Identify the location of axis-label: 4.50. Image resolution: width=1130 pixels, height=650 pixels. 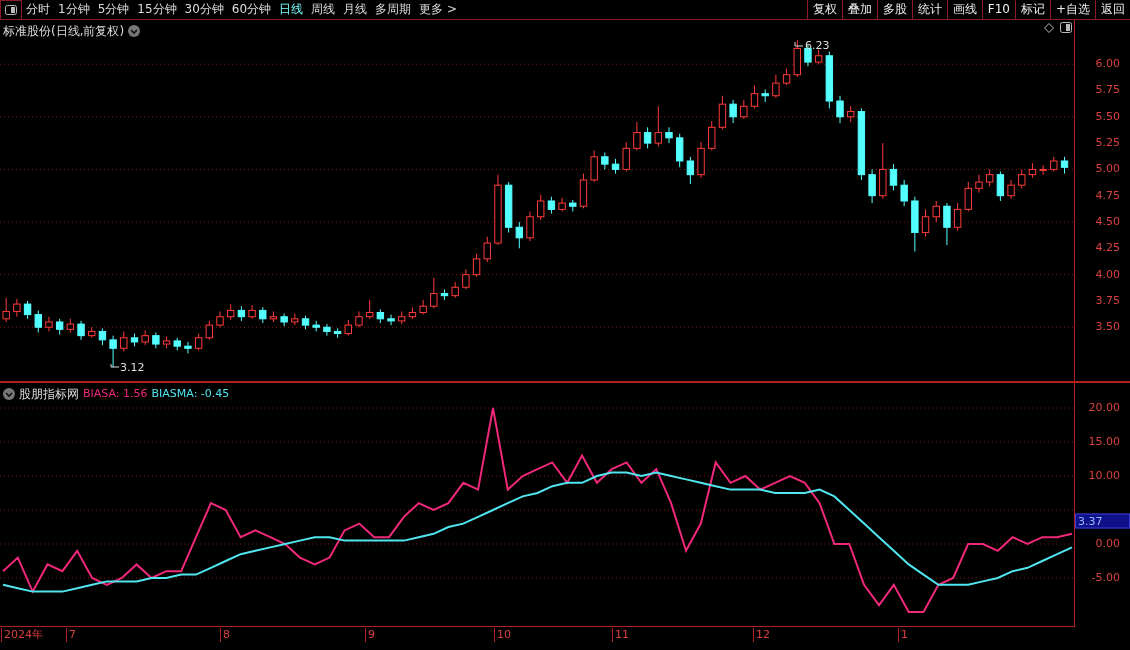
(1107, 221).